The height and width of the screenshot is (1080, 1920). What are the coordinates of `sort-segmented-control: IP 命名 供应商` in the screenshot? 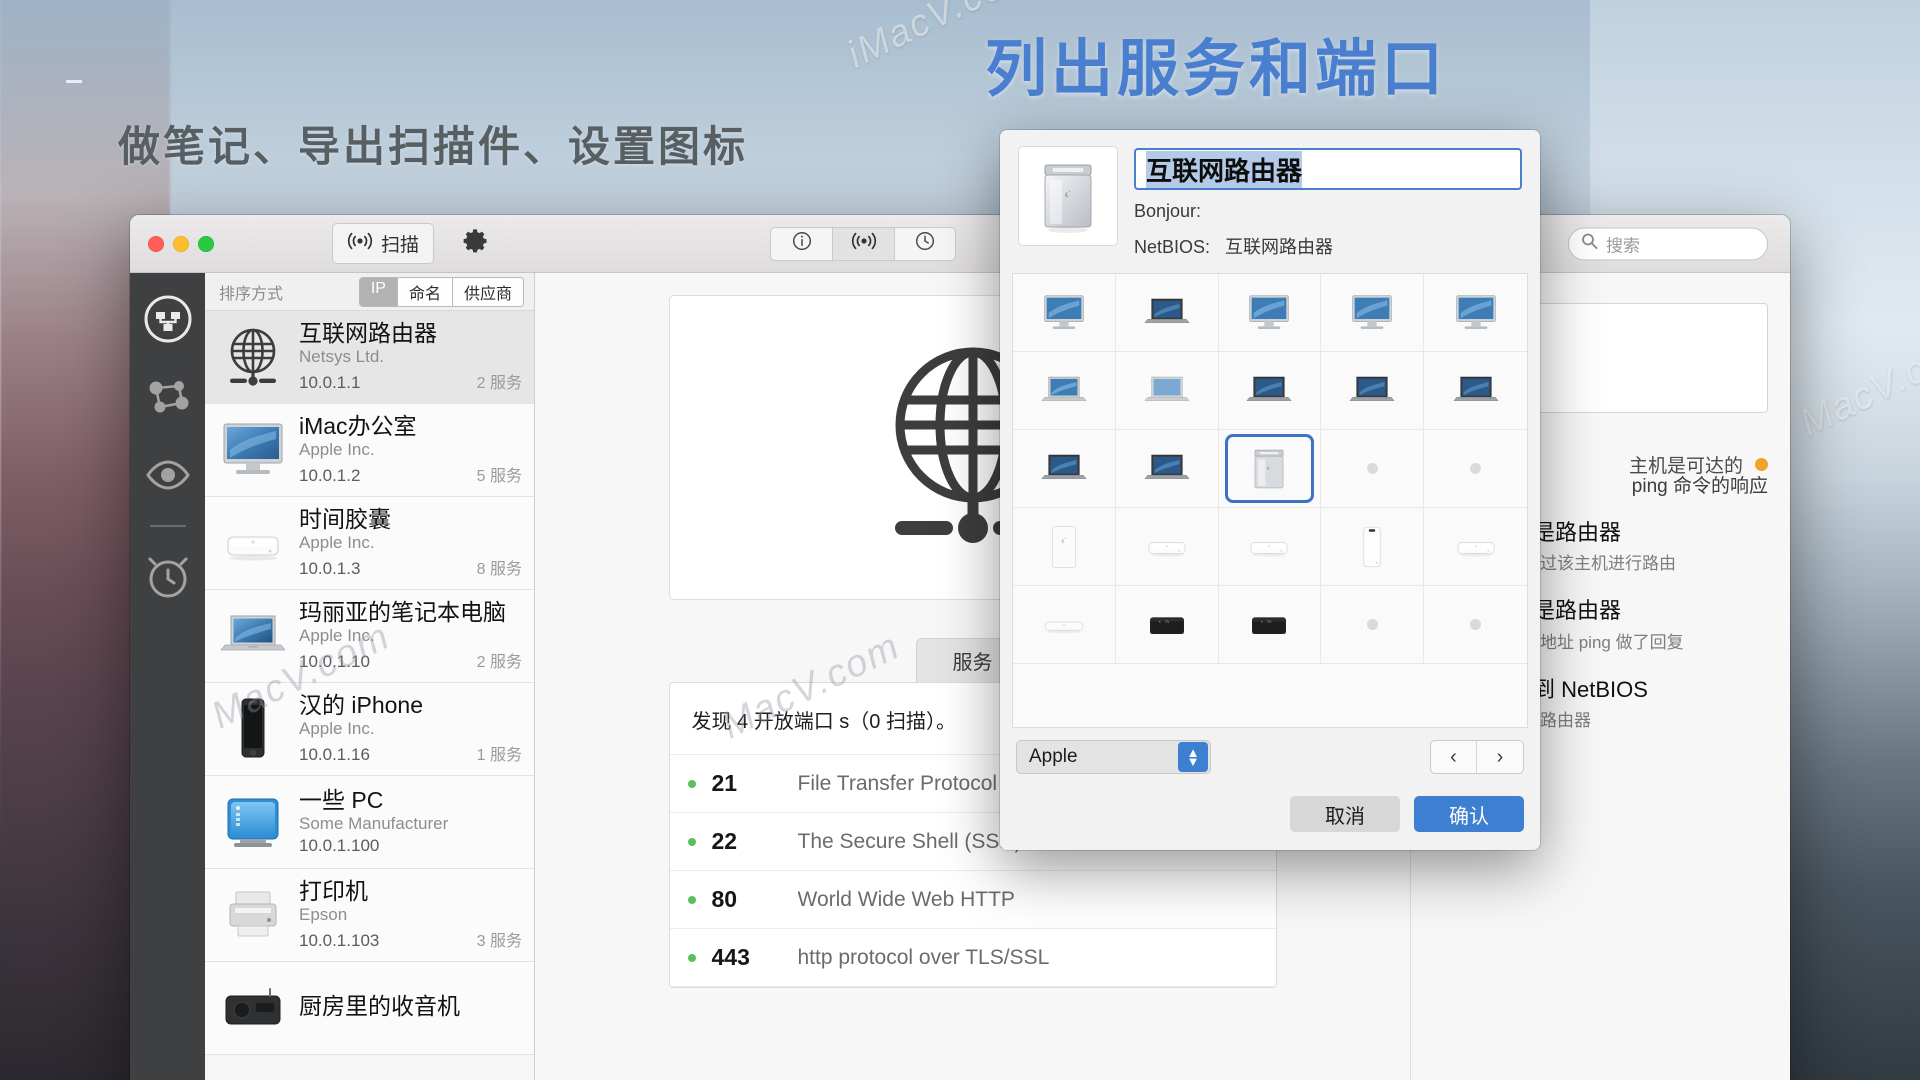 It's located at (441, 291).